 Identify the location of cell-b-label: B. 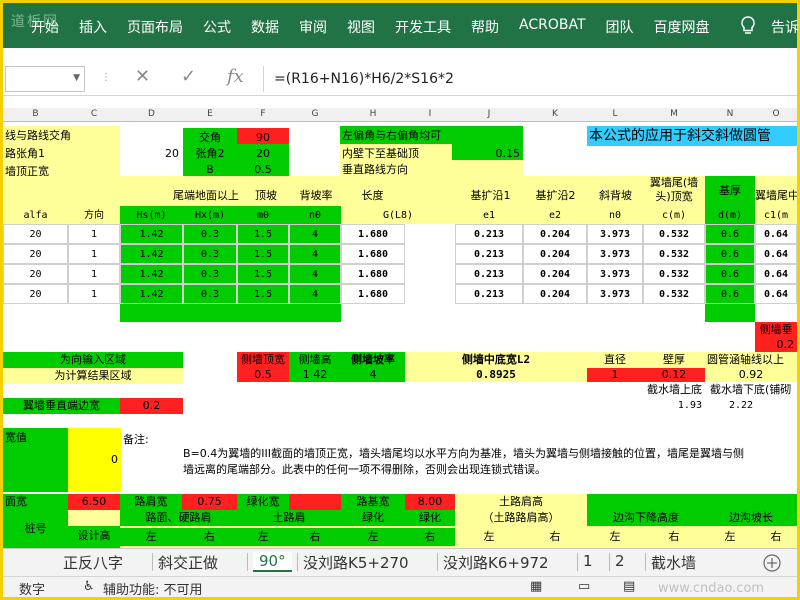
(210, 168).